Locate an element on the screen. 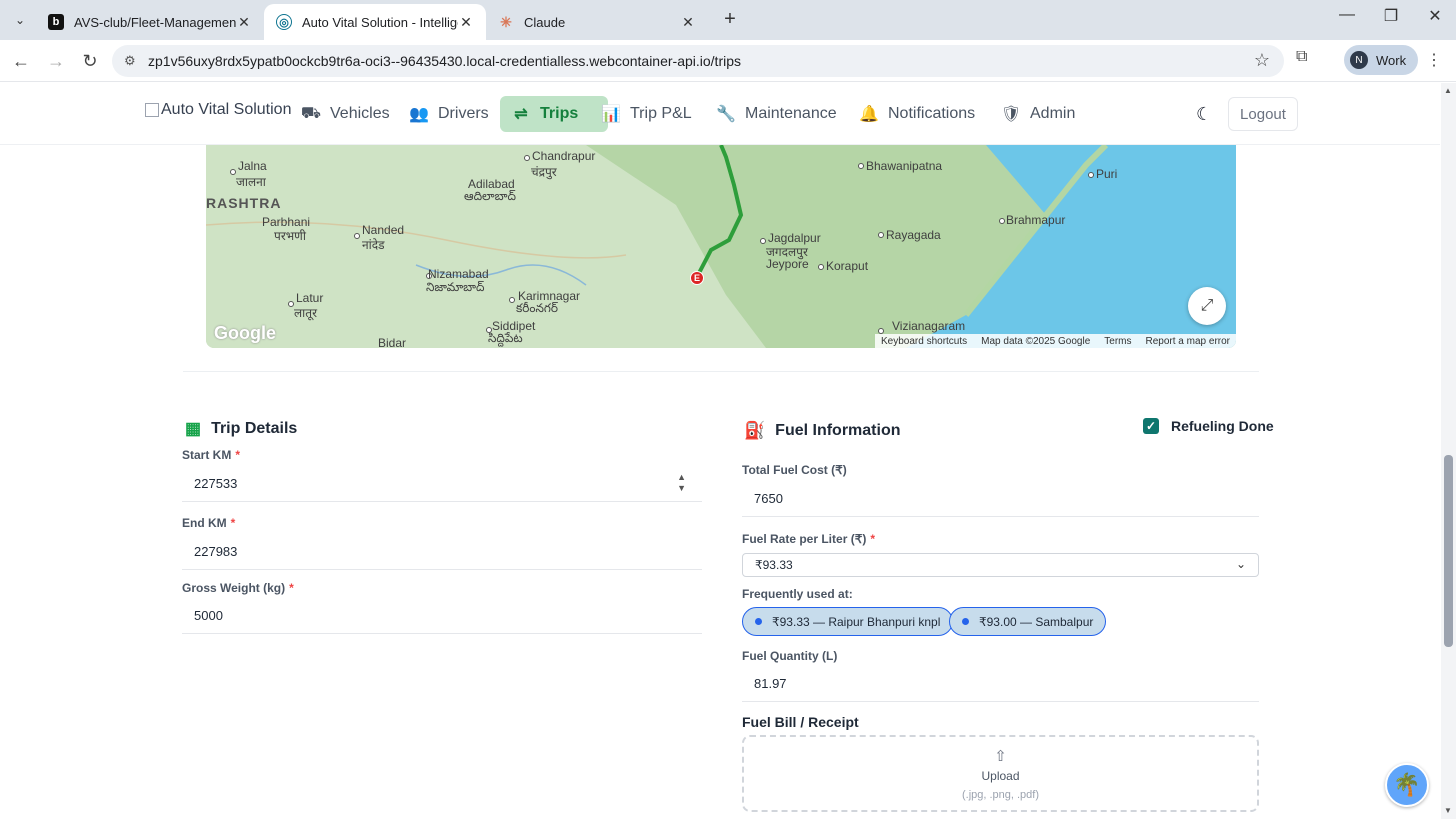 The height and width of the screenshot is (819, 1456). nav-maintenance: 🔧 Maintenance is located at coordinates (776, 114).